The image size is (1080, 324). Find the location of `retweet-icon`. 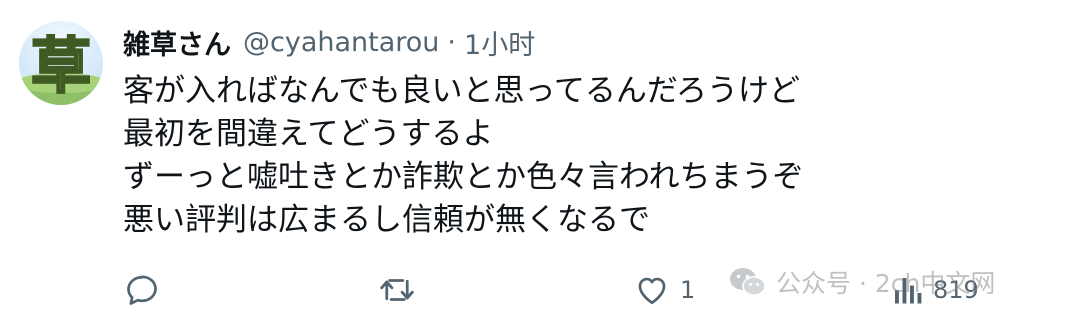

retweet-icon is located at coordinates (397, 290).